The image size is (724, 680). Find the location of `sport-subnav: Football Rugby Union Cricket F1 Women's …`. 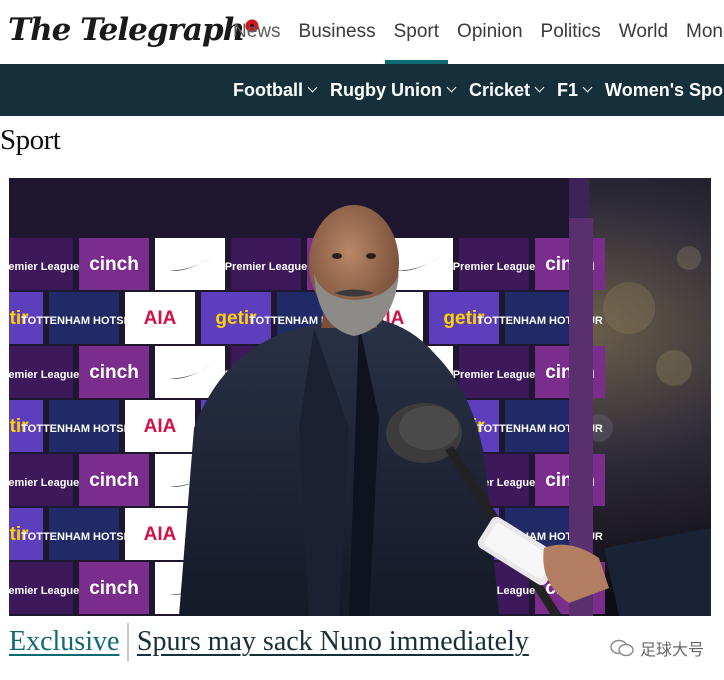

sport-subnav: Football Rugby Union Cricket F1 Women's … is located at coordinates (362, 90).